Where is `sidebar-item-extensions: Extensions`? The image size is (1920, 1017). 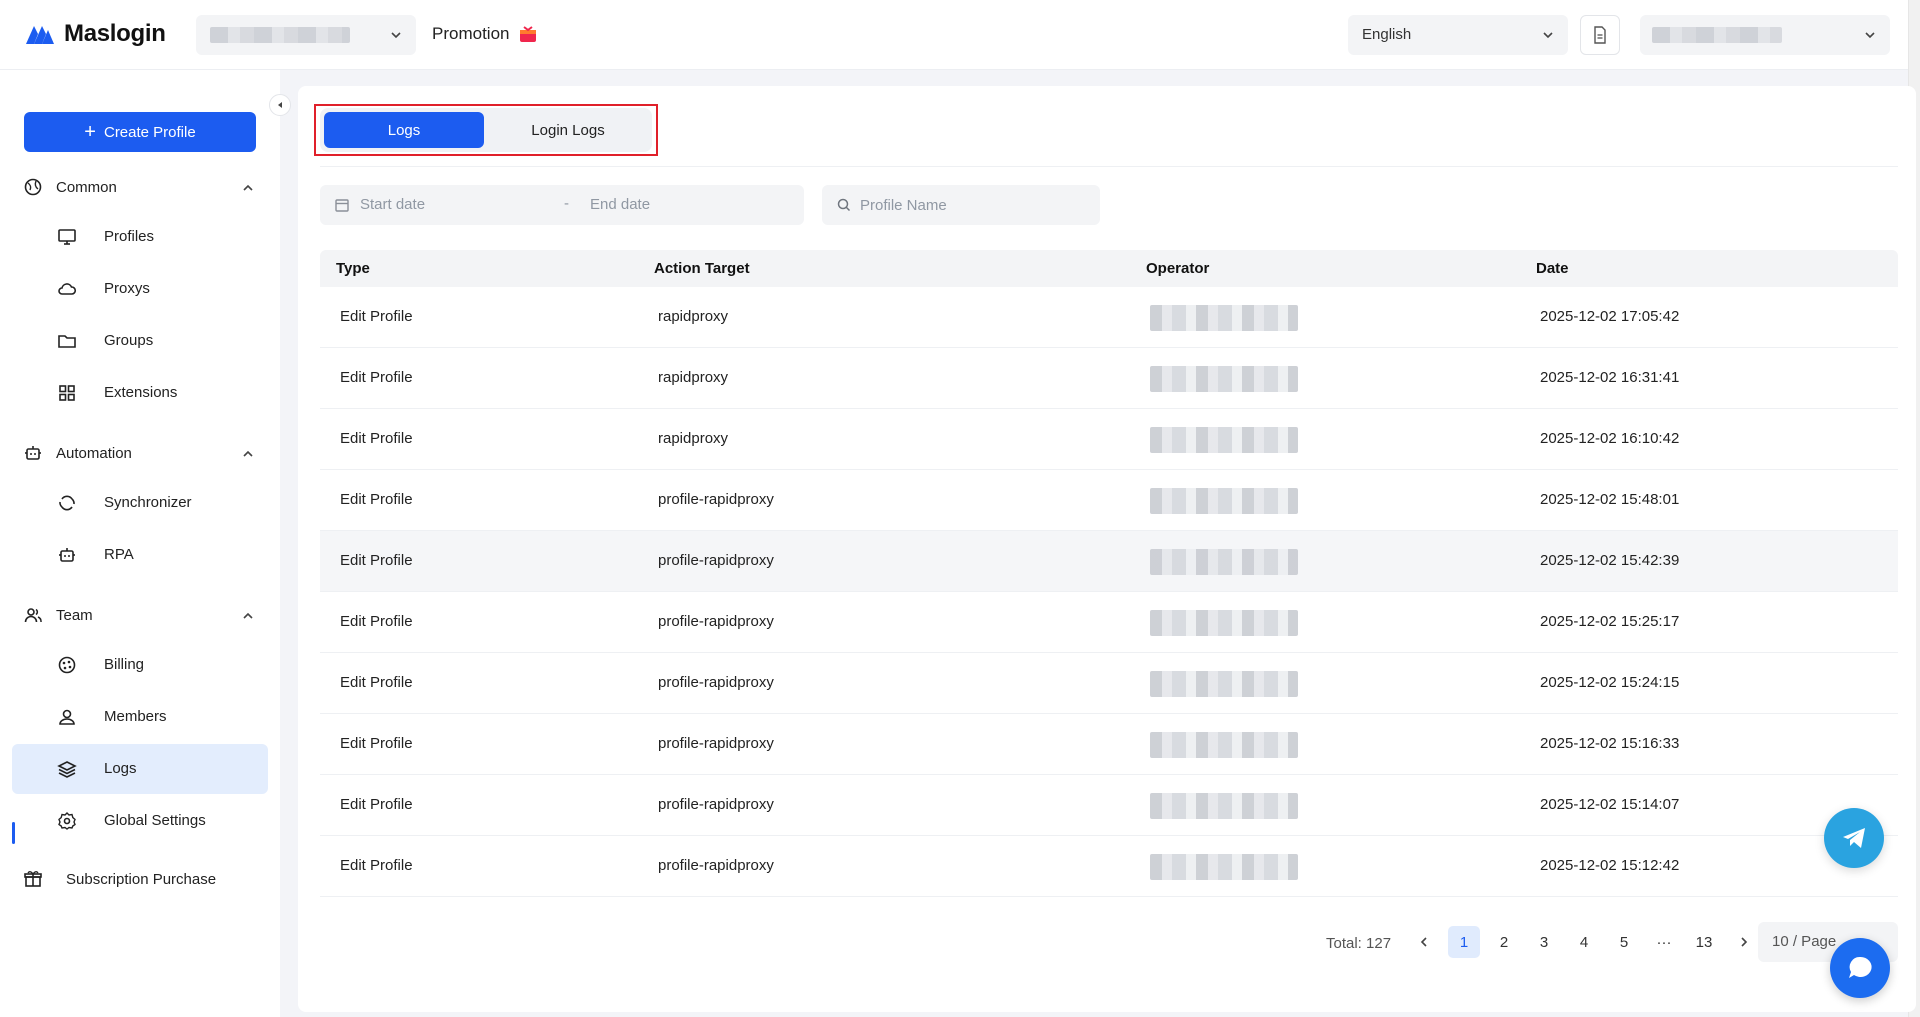 sidebar-item-extensions: Extensions is located at coordinates (140, 393).